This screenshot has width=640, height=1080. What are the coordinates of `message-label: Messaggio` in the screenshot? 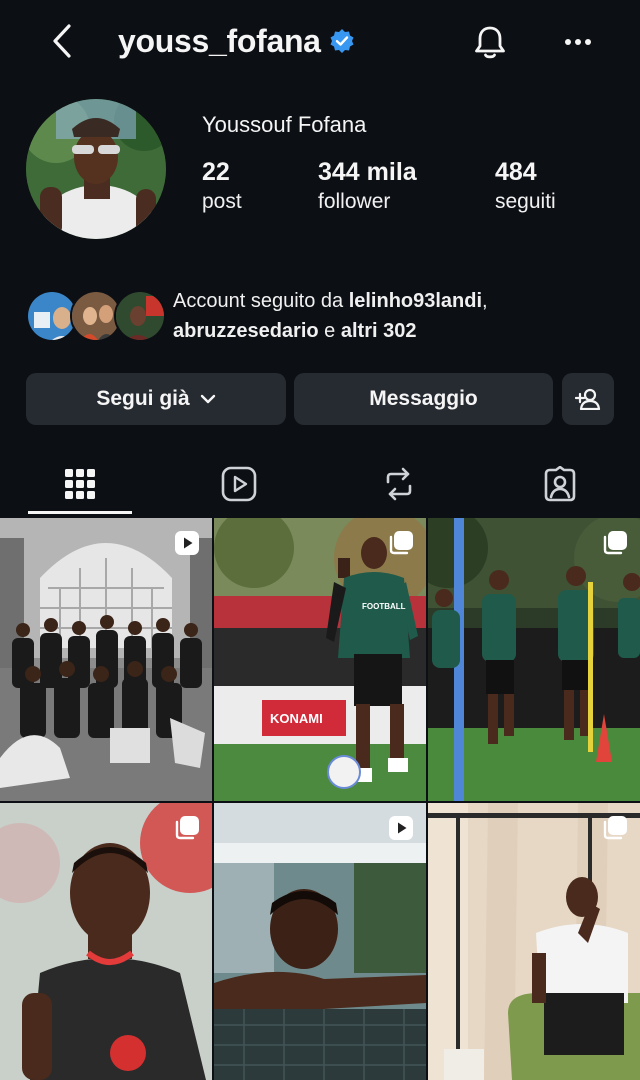 It's located at (423, 398).